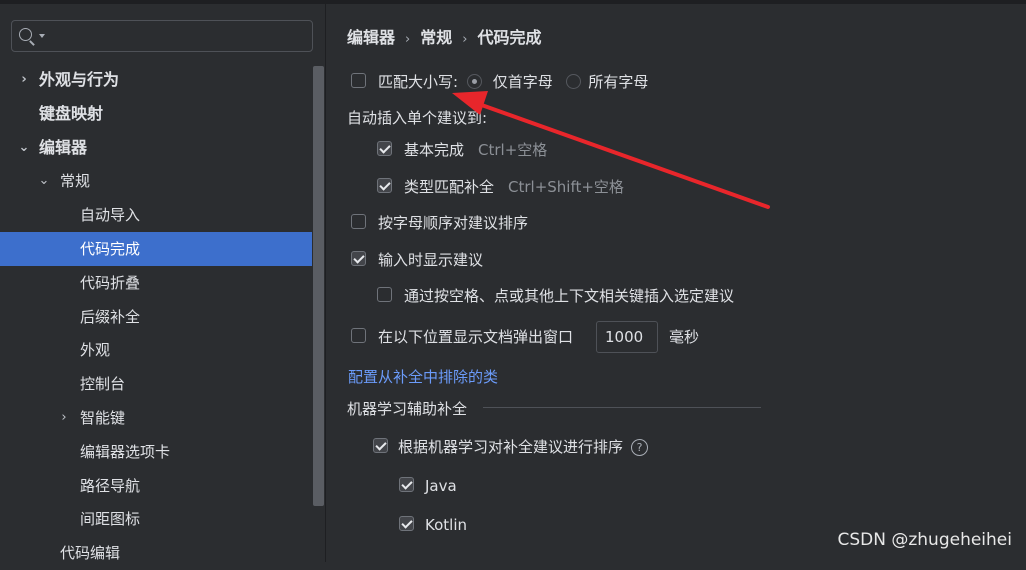  What do you see at coordinates (453, 223) in the screenshot?
I see `sort-alpha-label: 按字母顺序对建议排序` at bounding box center [453, 223].